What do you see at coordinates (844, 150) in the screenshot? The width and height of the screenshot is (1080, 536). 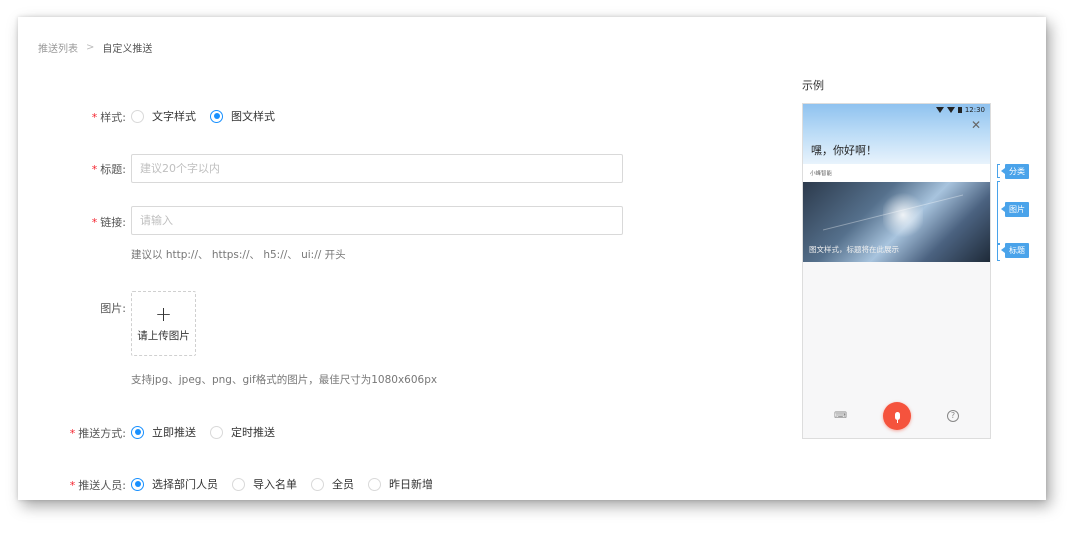 I see `preview-greeting: 嘿，你好啊！` at bounding box center [844, 150].